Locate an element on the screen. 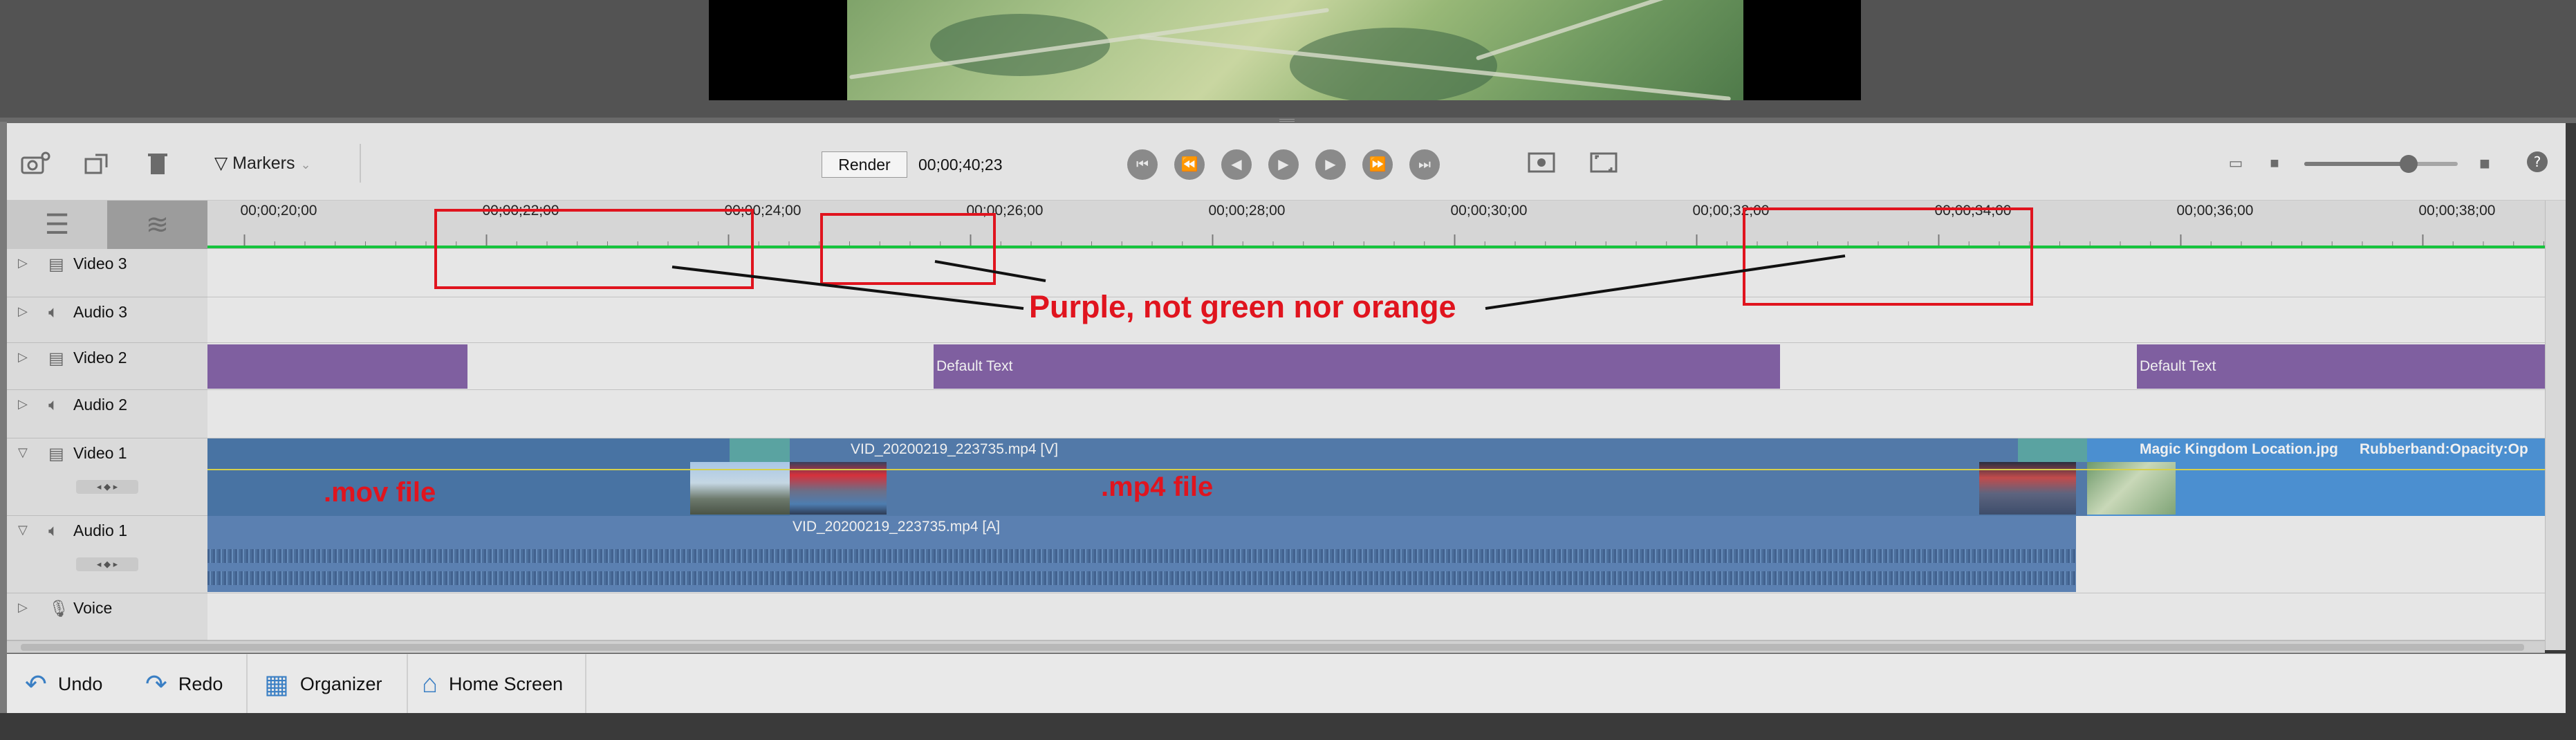  redo-button: ↷ Redo is located at coordinates (184, 684).